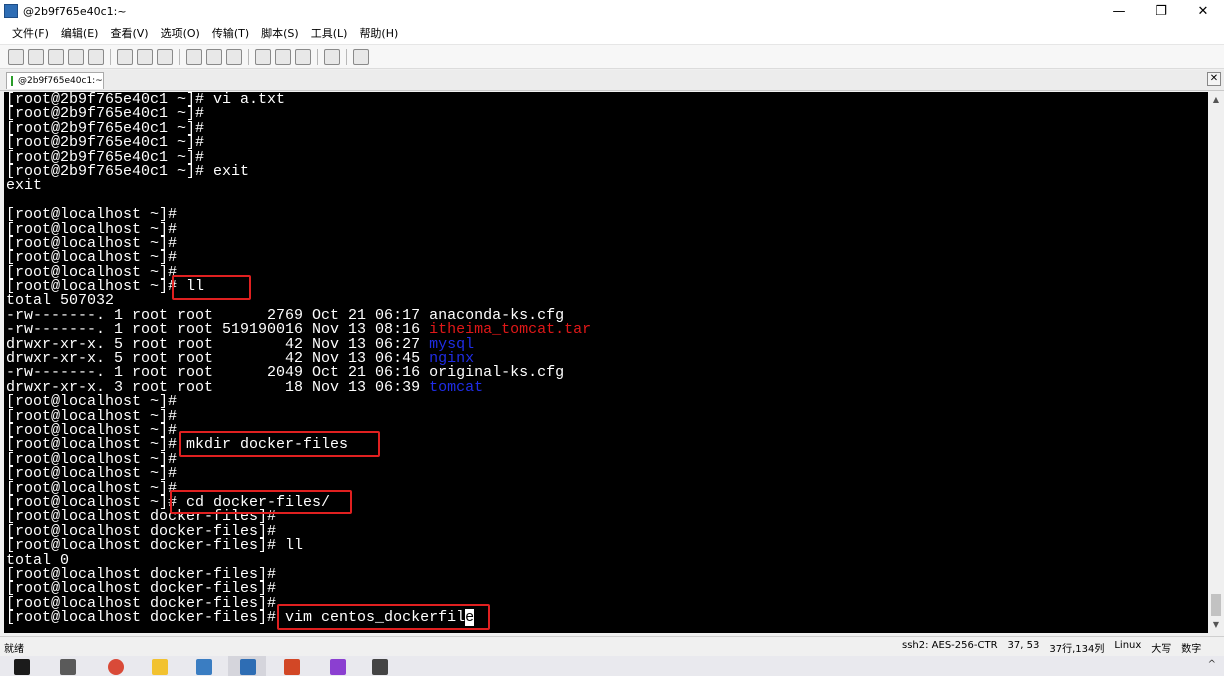  What do you see at coordinates (96, 56) in the screenshot?
I see `disconnect-icon` at bounding box center [96, 56].